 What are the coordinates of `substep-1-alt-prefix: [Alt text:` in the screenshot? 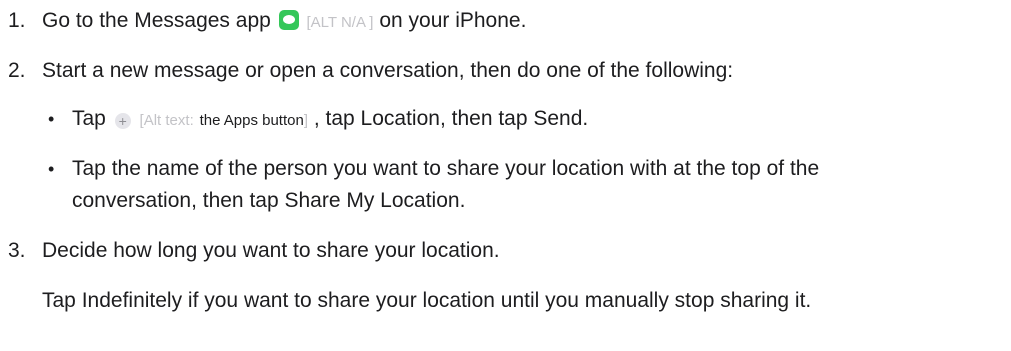 It's located at (166, 120).